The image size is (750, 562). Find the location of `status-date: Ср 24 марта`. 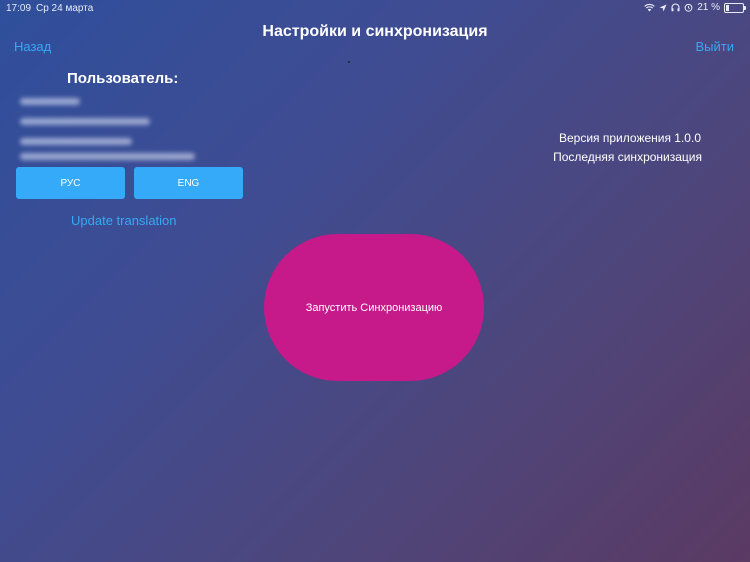

status-date: Ср 24 марта is located at coordinates (65, 8).